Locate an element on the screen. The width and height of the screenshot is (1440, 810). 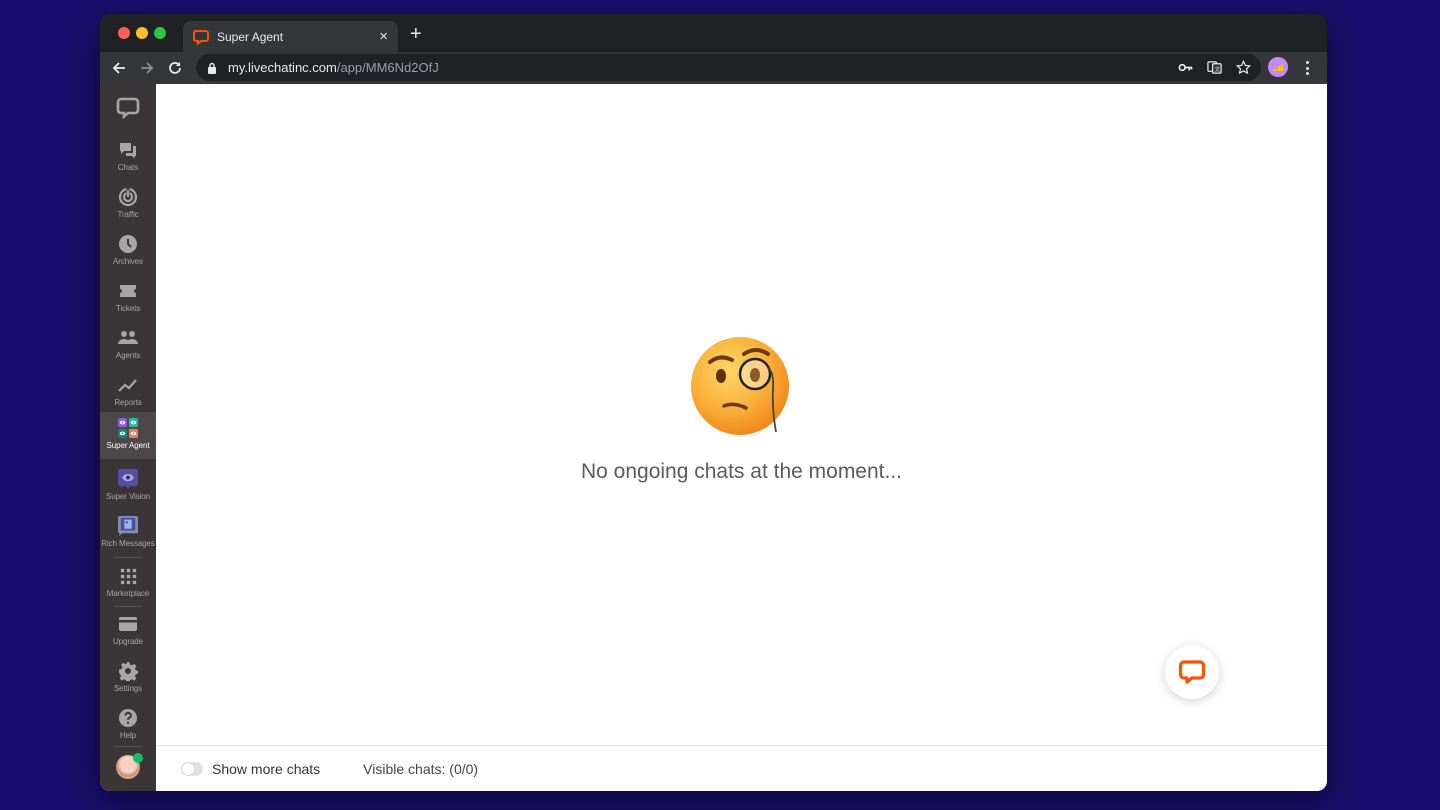
ticket-icon is located at coordinates (128, 291).